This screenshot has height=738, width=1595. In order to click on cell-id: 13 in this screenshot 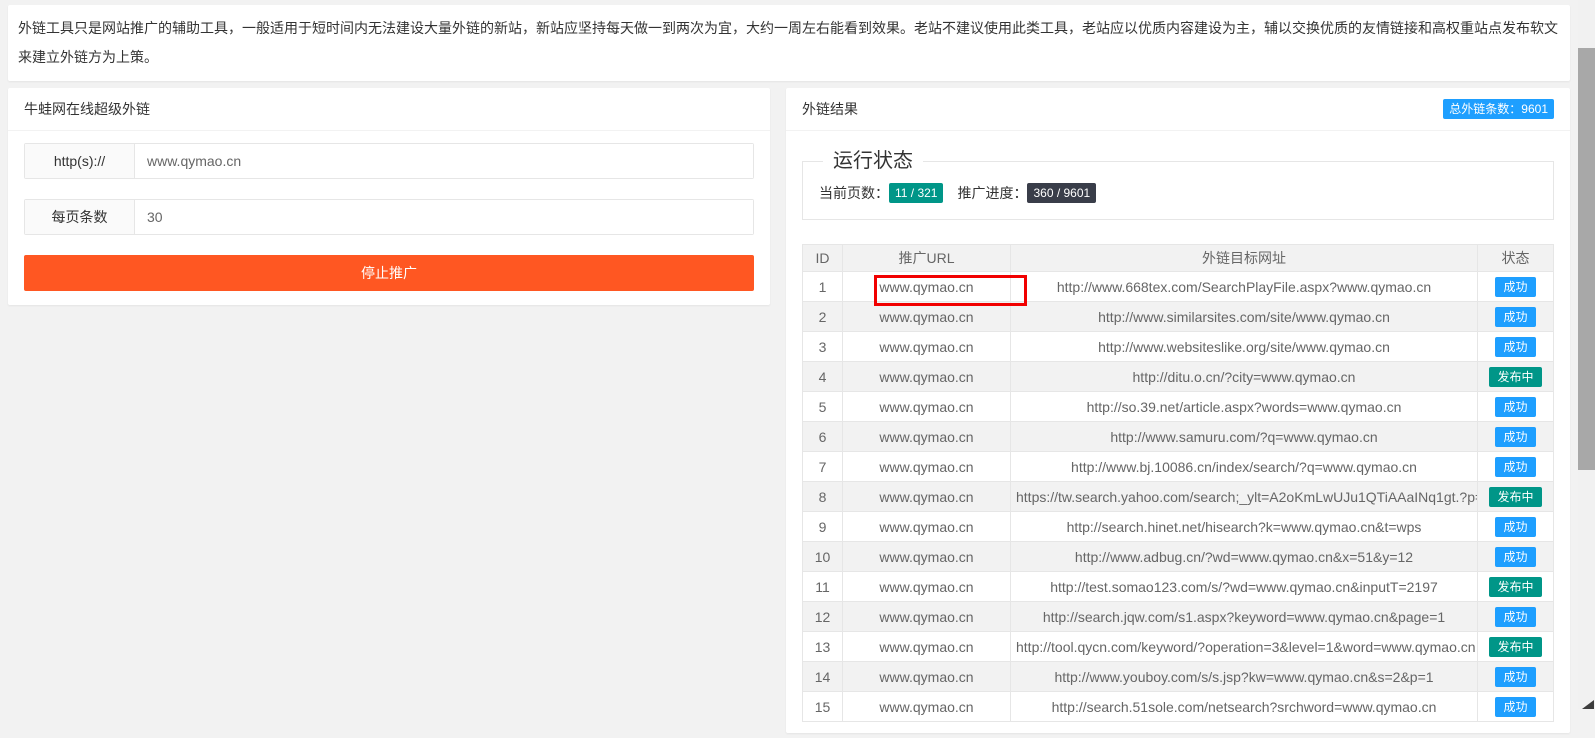, I will do `click(822, 646)`.